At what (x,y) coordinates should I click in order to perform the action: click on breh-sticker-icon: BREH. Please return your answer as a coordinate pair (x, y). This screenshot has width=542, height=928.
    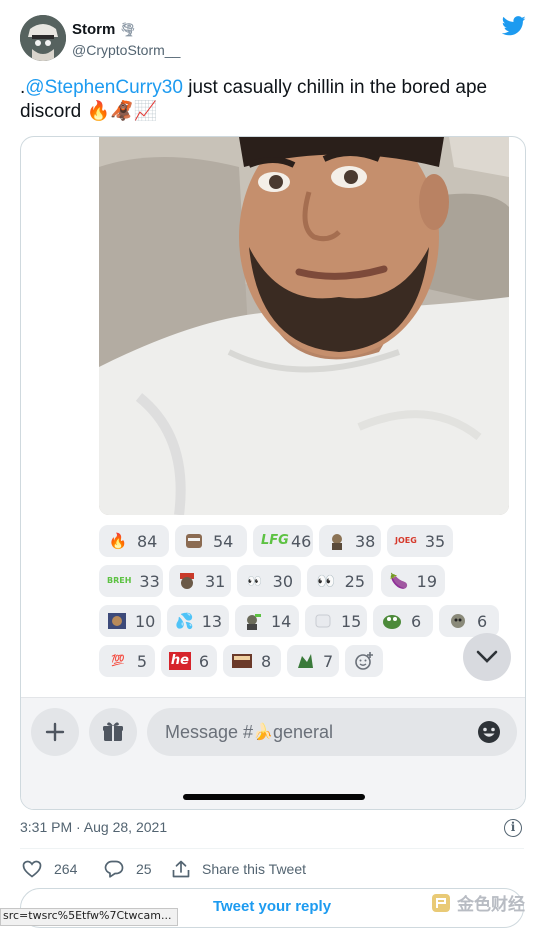
    Looking at the image, I should click on (119, 580).